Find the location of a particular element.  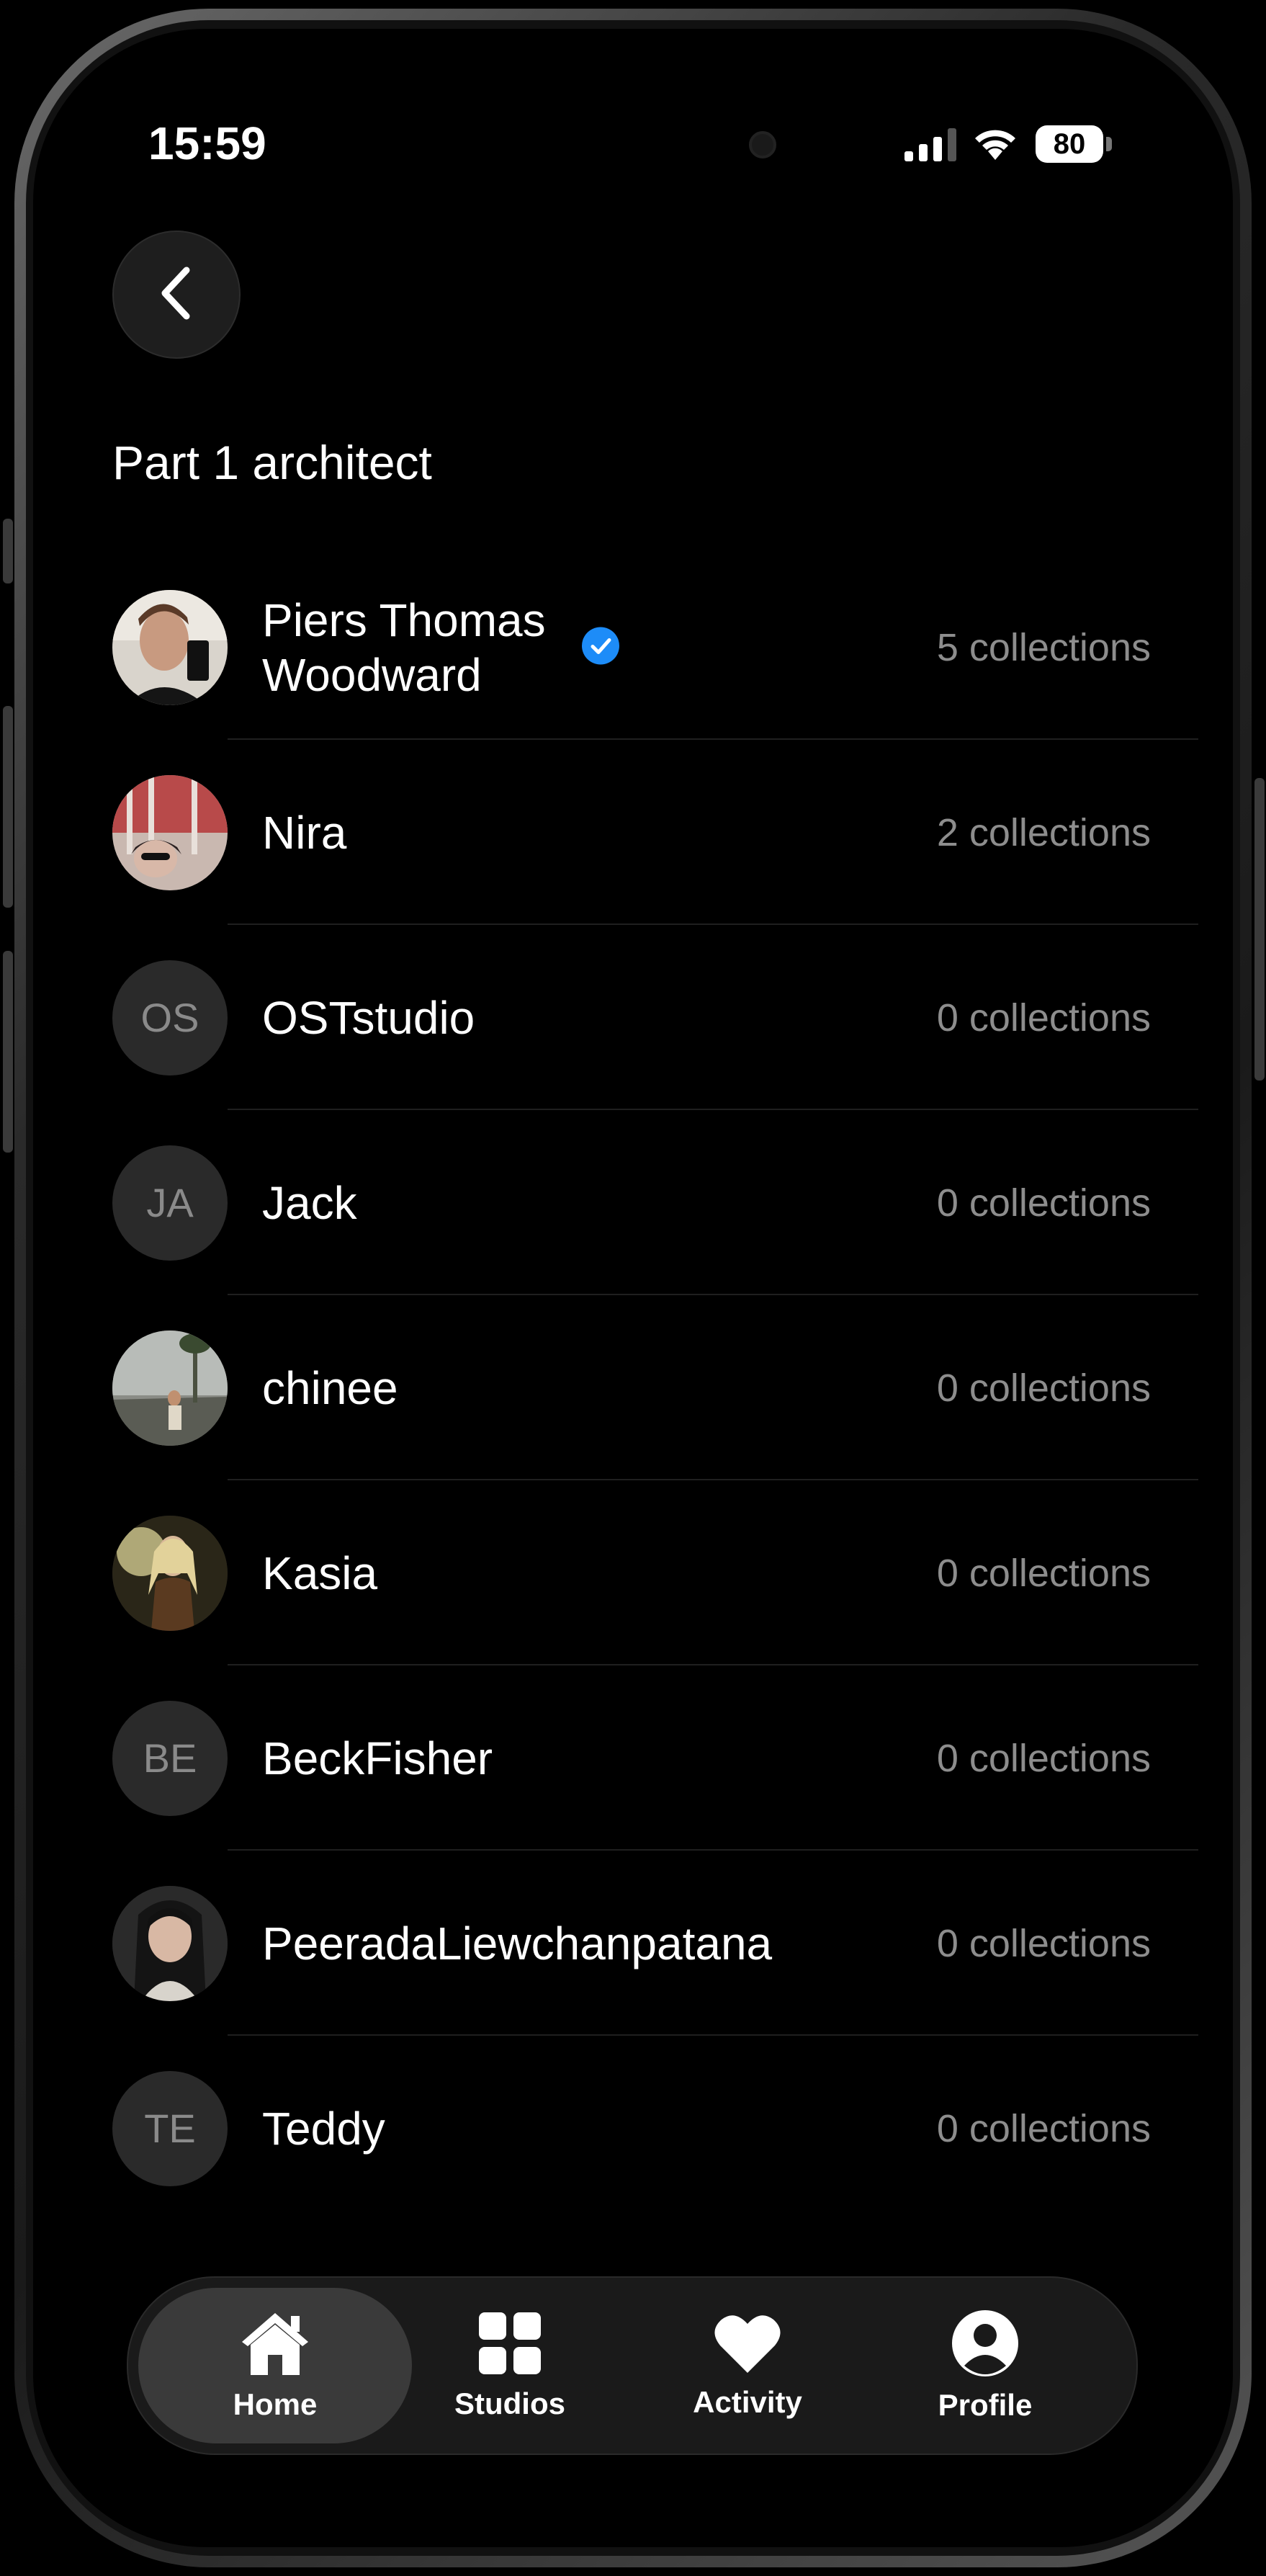

back-button is located at coordinates (176, 295).